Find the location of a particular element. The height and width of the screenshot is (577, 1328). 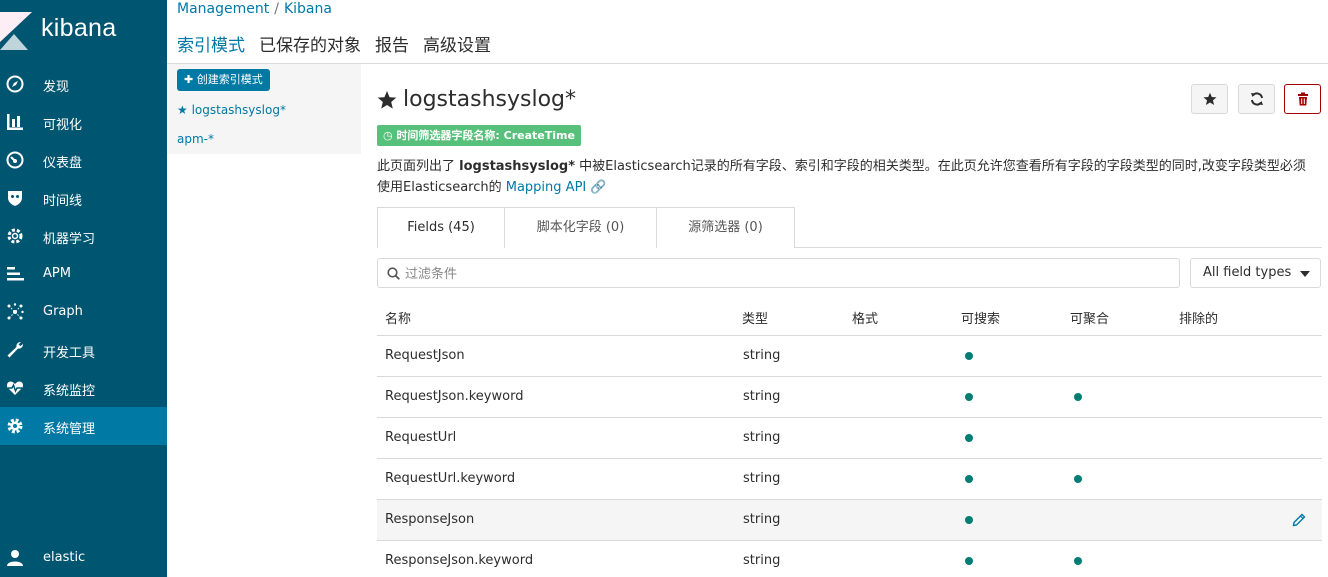

index-pattern-title: logstashsyslog* is located at coordinates (489, 99).